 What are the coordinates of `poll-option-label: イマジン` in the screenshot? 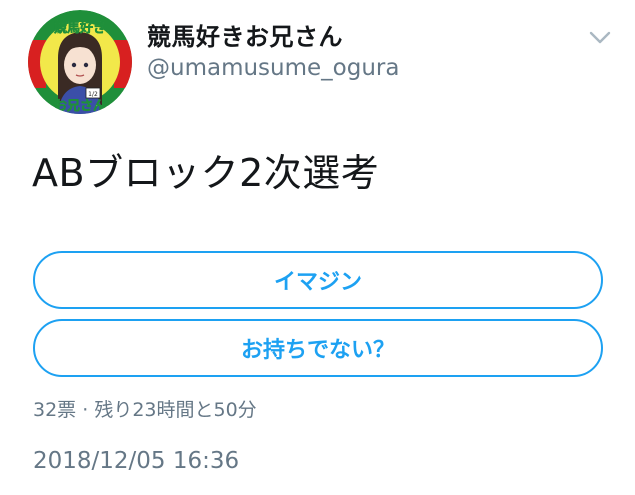 It's located at (317, 282).